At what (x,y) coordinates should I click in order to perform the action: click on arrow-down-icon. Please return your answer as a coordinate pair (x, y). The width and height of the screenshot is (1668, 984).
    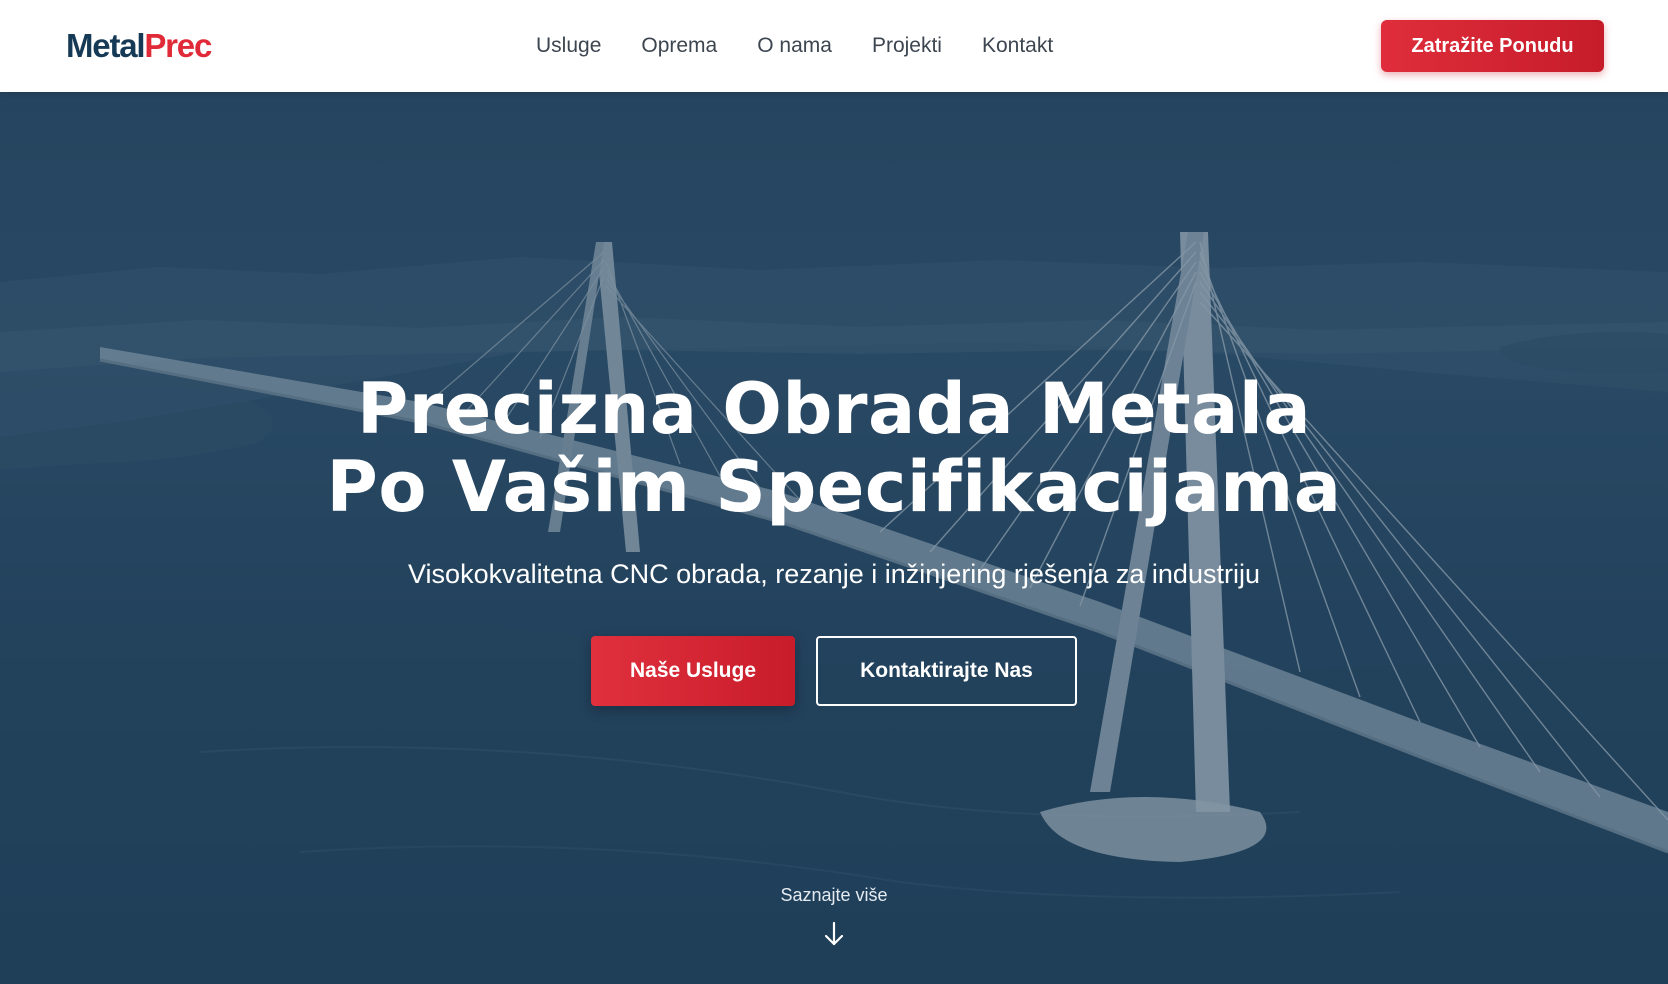
    Looking at the image, I should click on (834, 934).